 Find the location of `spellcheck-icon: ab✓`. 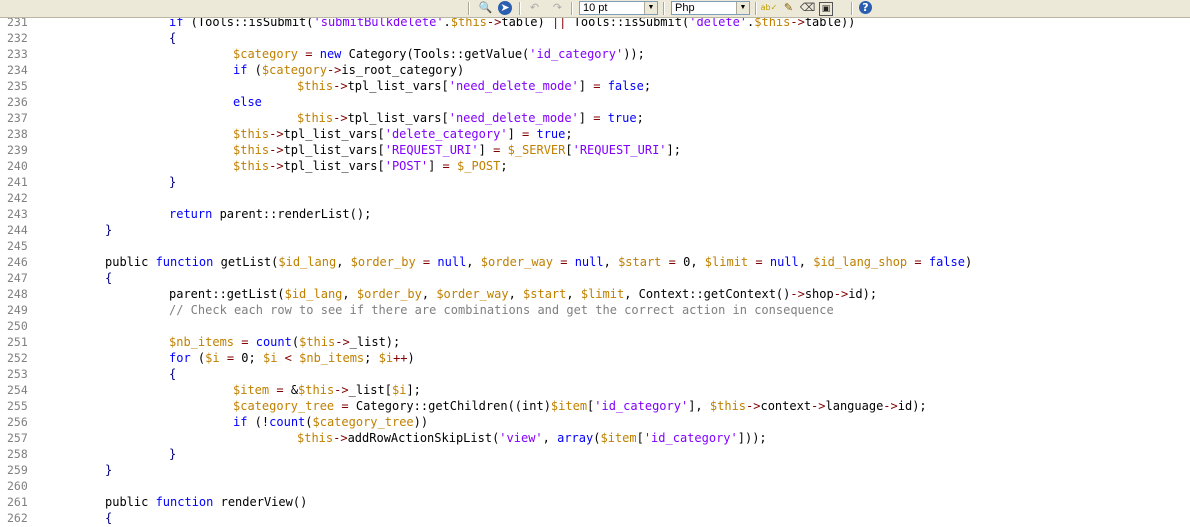

spellcheck-icon: ab✓ is located at coordinates (769, 8).